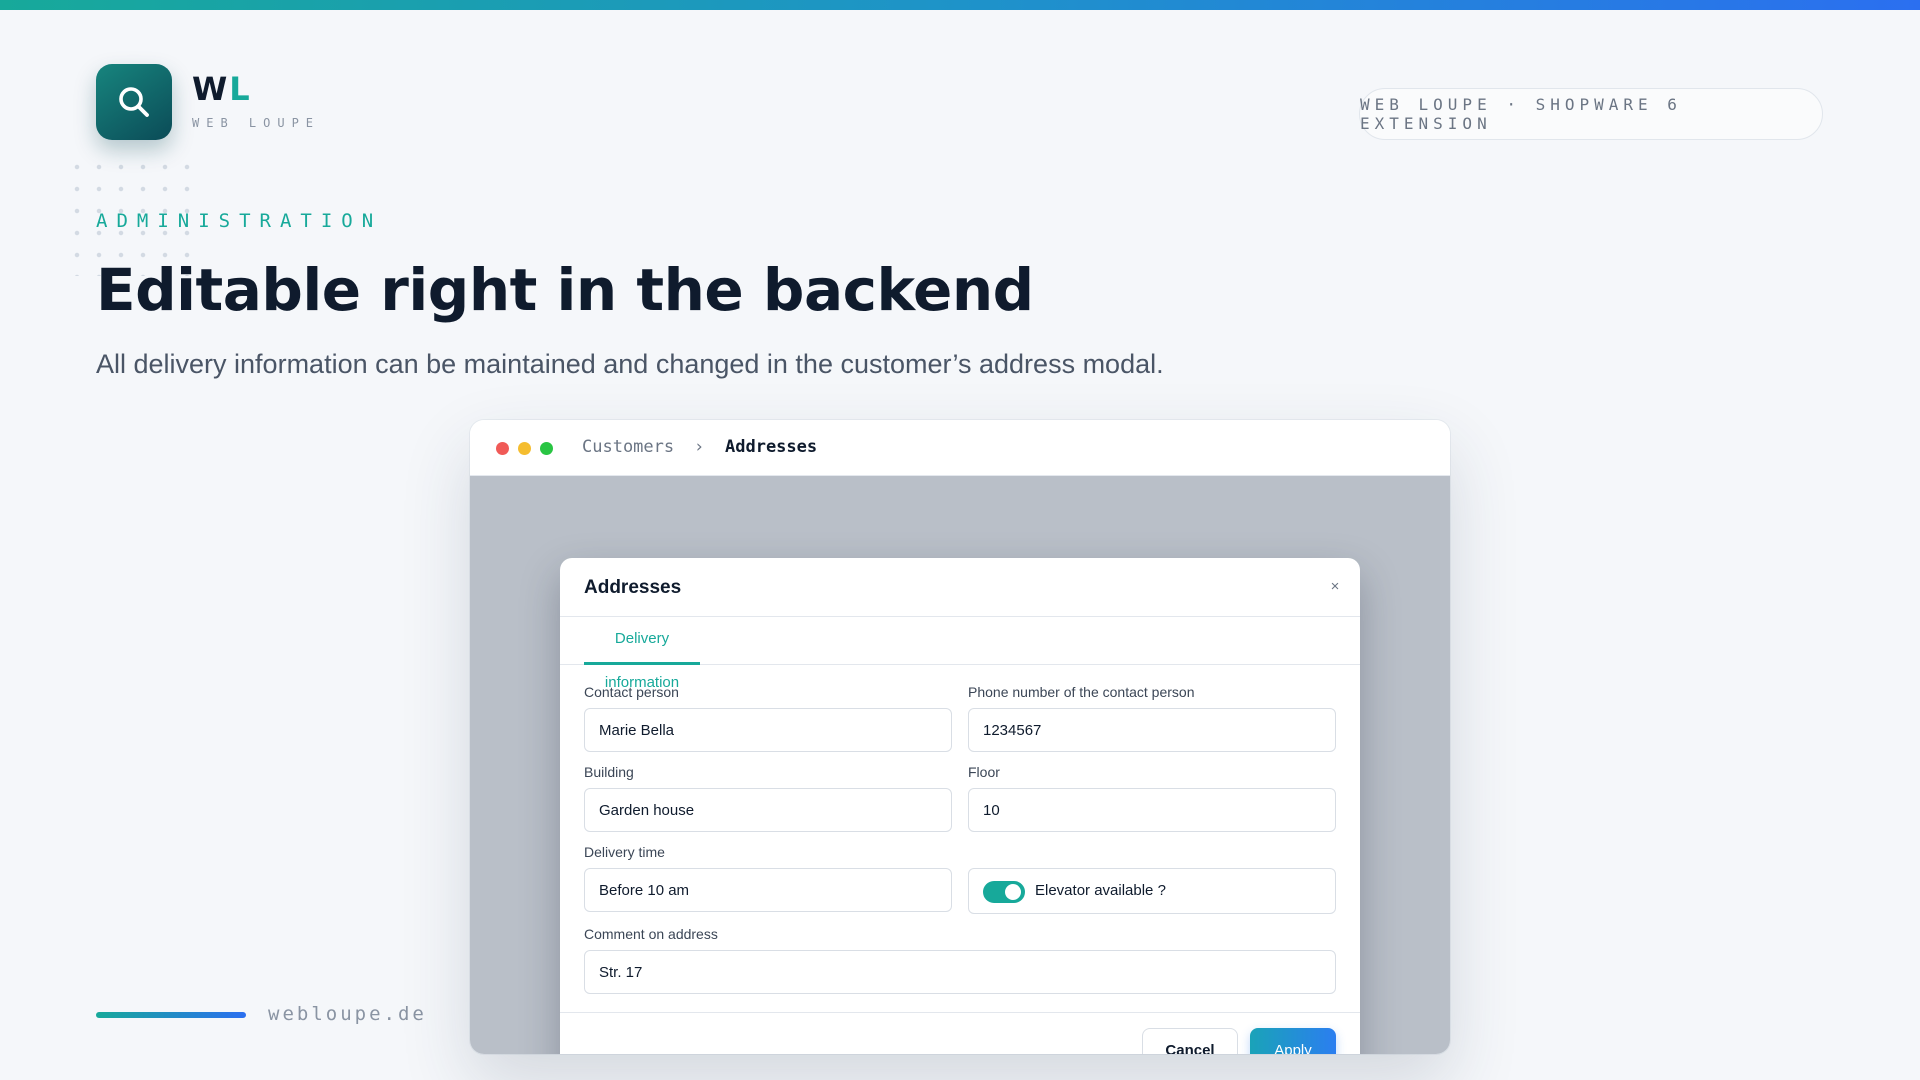  I want to click on search-icon, so click(134, 102).